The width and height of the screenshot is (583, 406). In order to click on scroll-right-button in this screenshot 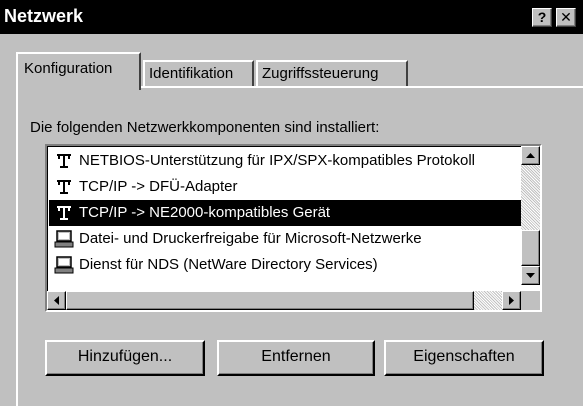, I will do `click(511, 300)`.